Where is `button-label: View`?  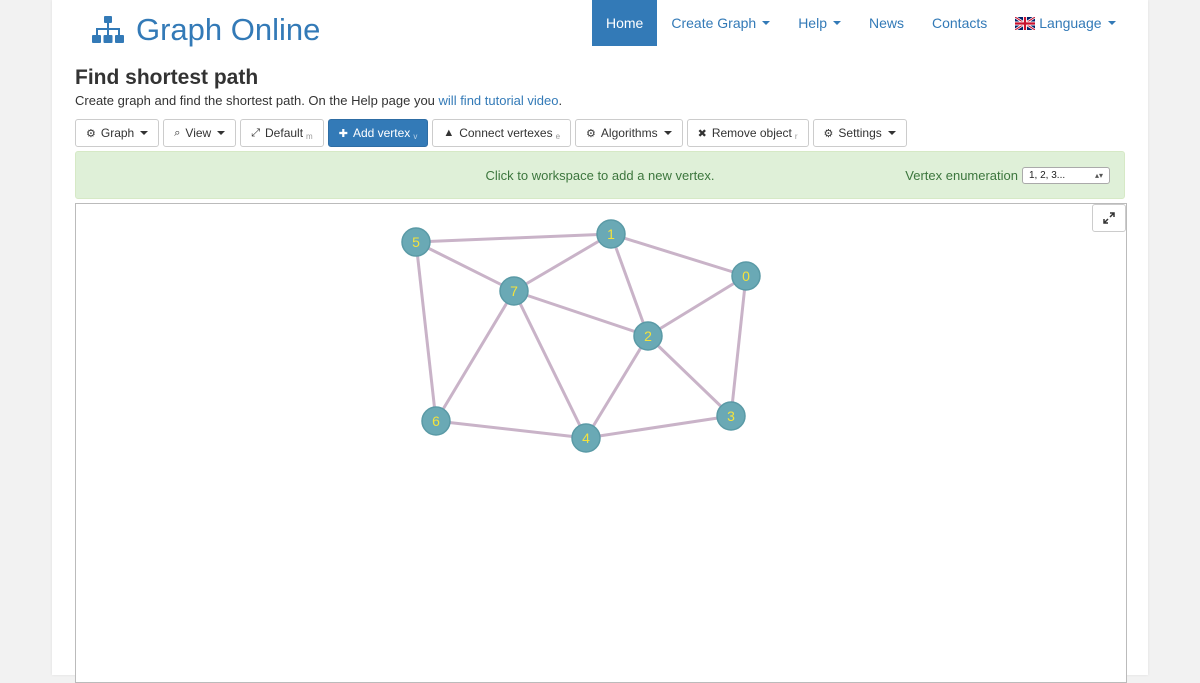 button-label: View is located at coordinates (198, 133).